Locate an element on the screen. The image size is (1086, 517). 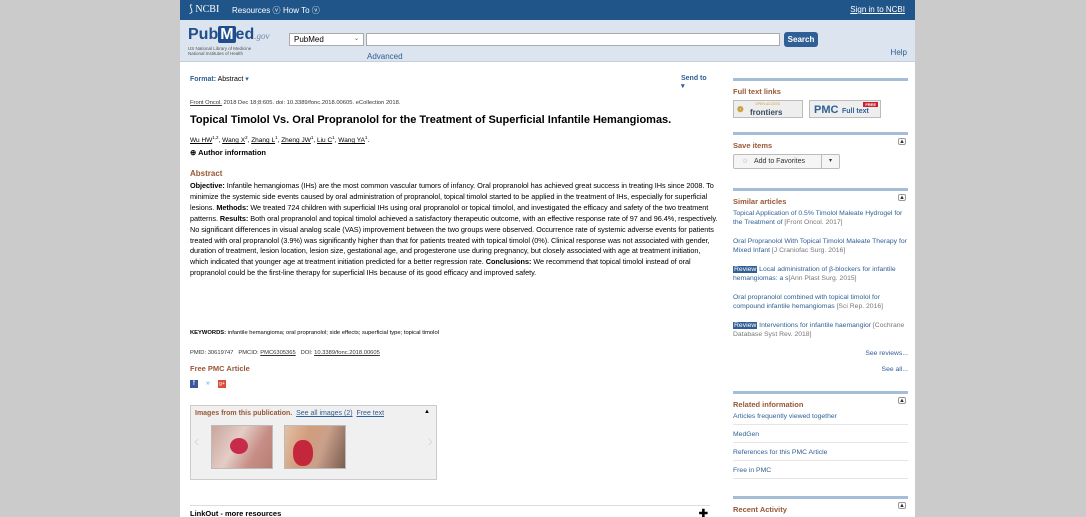
linkout-section: LinkOut - more resources ✚ is located at coordinates (450, 511).